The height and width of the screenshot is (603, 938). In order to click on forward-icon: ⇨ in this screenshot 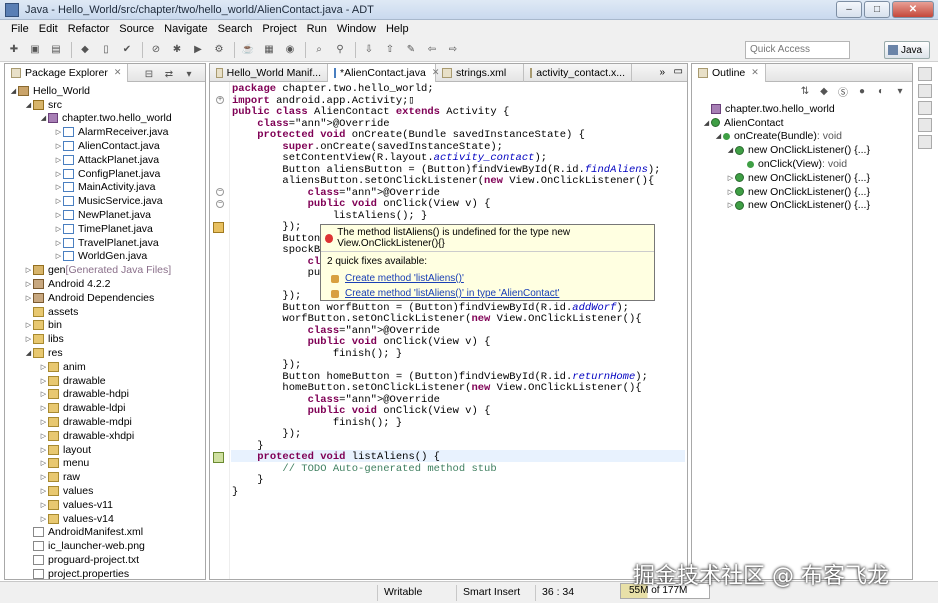, I will do `click(453, 50)`.